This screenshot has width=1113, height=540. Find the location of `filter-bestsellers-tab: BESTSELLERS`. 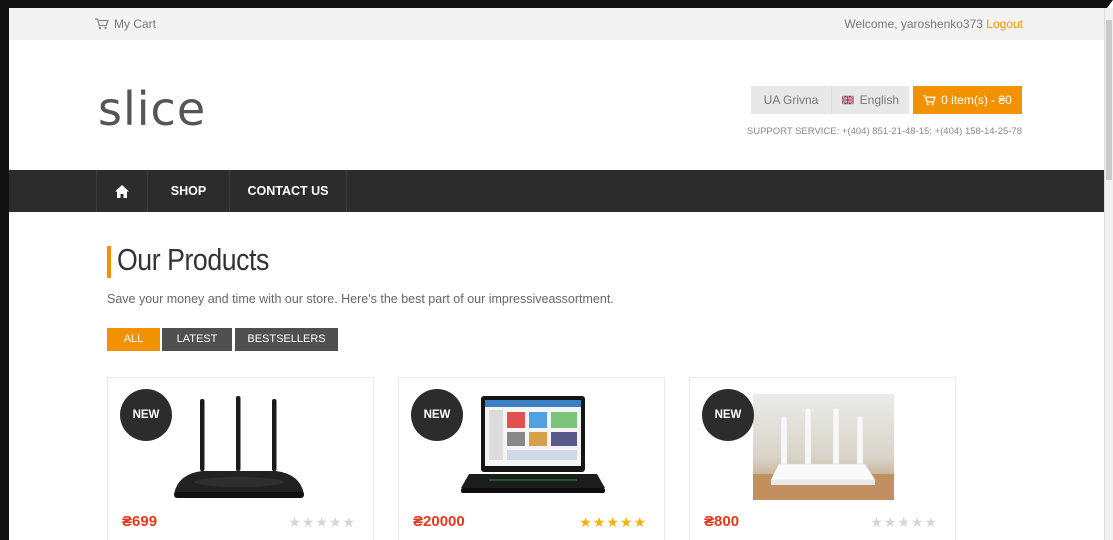

filter-bestsellers-tab: BESTSELLERS is located at coordinates (286, 339).